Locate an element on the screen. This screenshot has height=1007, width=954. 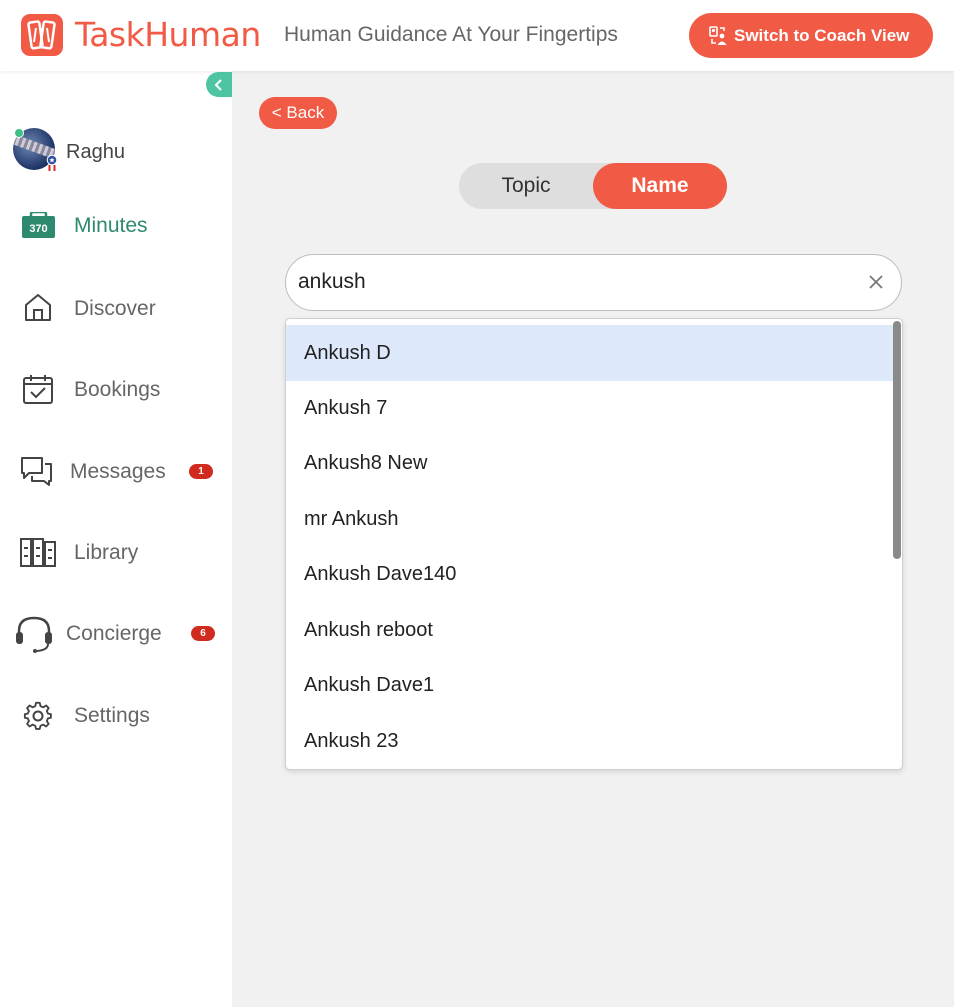
search-result-item: Ankush reboot is located at coordinates (590, 630).